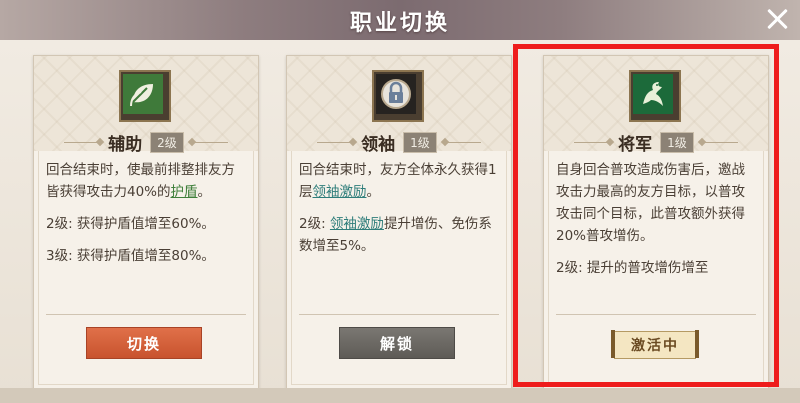 This screenshot has width=800, height=403. What do you see at coordinates (125, 144) in the screenshot?
I see `class-name: 辅助` at bounding box center [125, 144].